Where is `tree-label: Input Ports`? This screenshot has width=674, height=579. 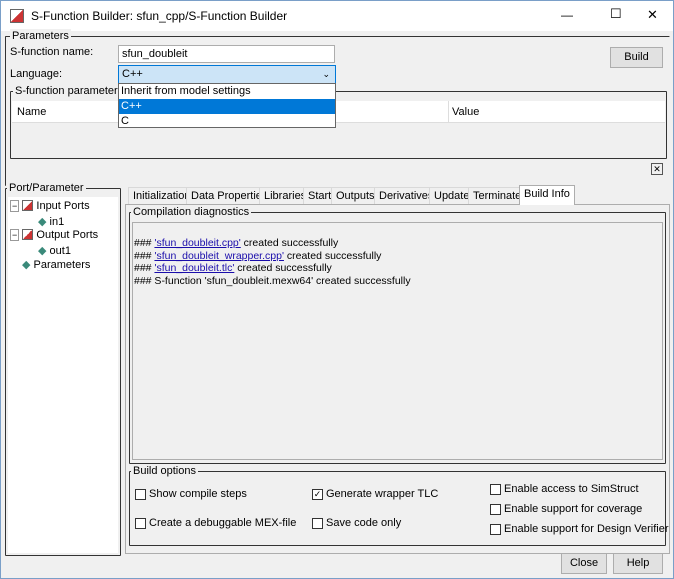
tree-label: Input Ports is located at coordinates (63, 206).